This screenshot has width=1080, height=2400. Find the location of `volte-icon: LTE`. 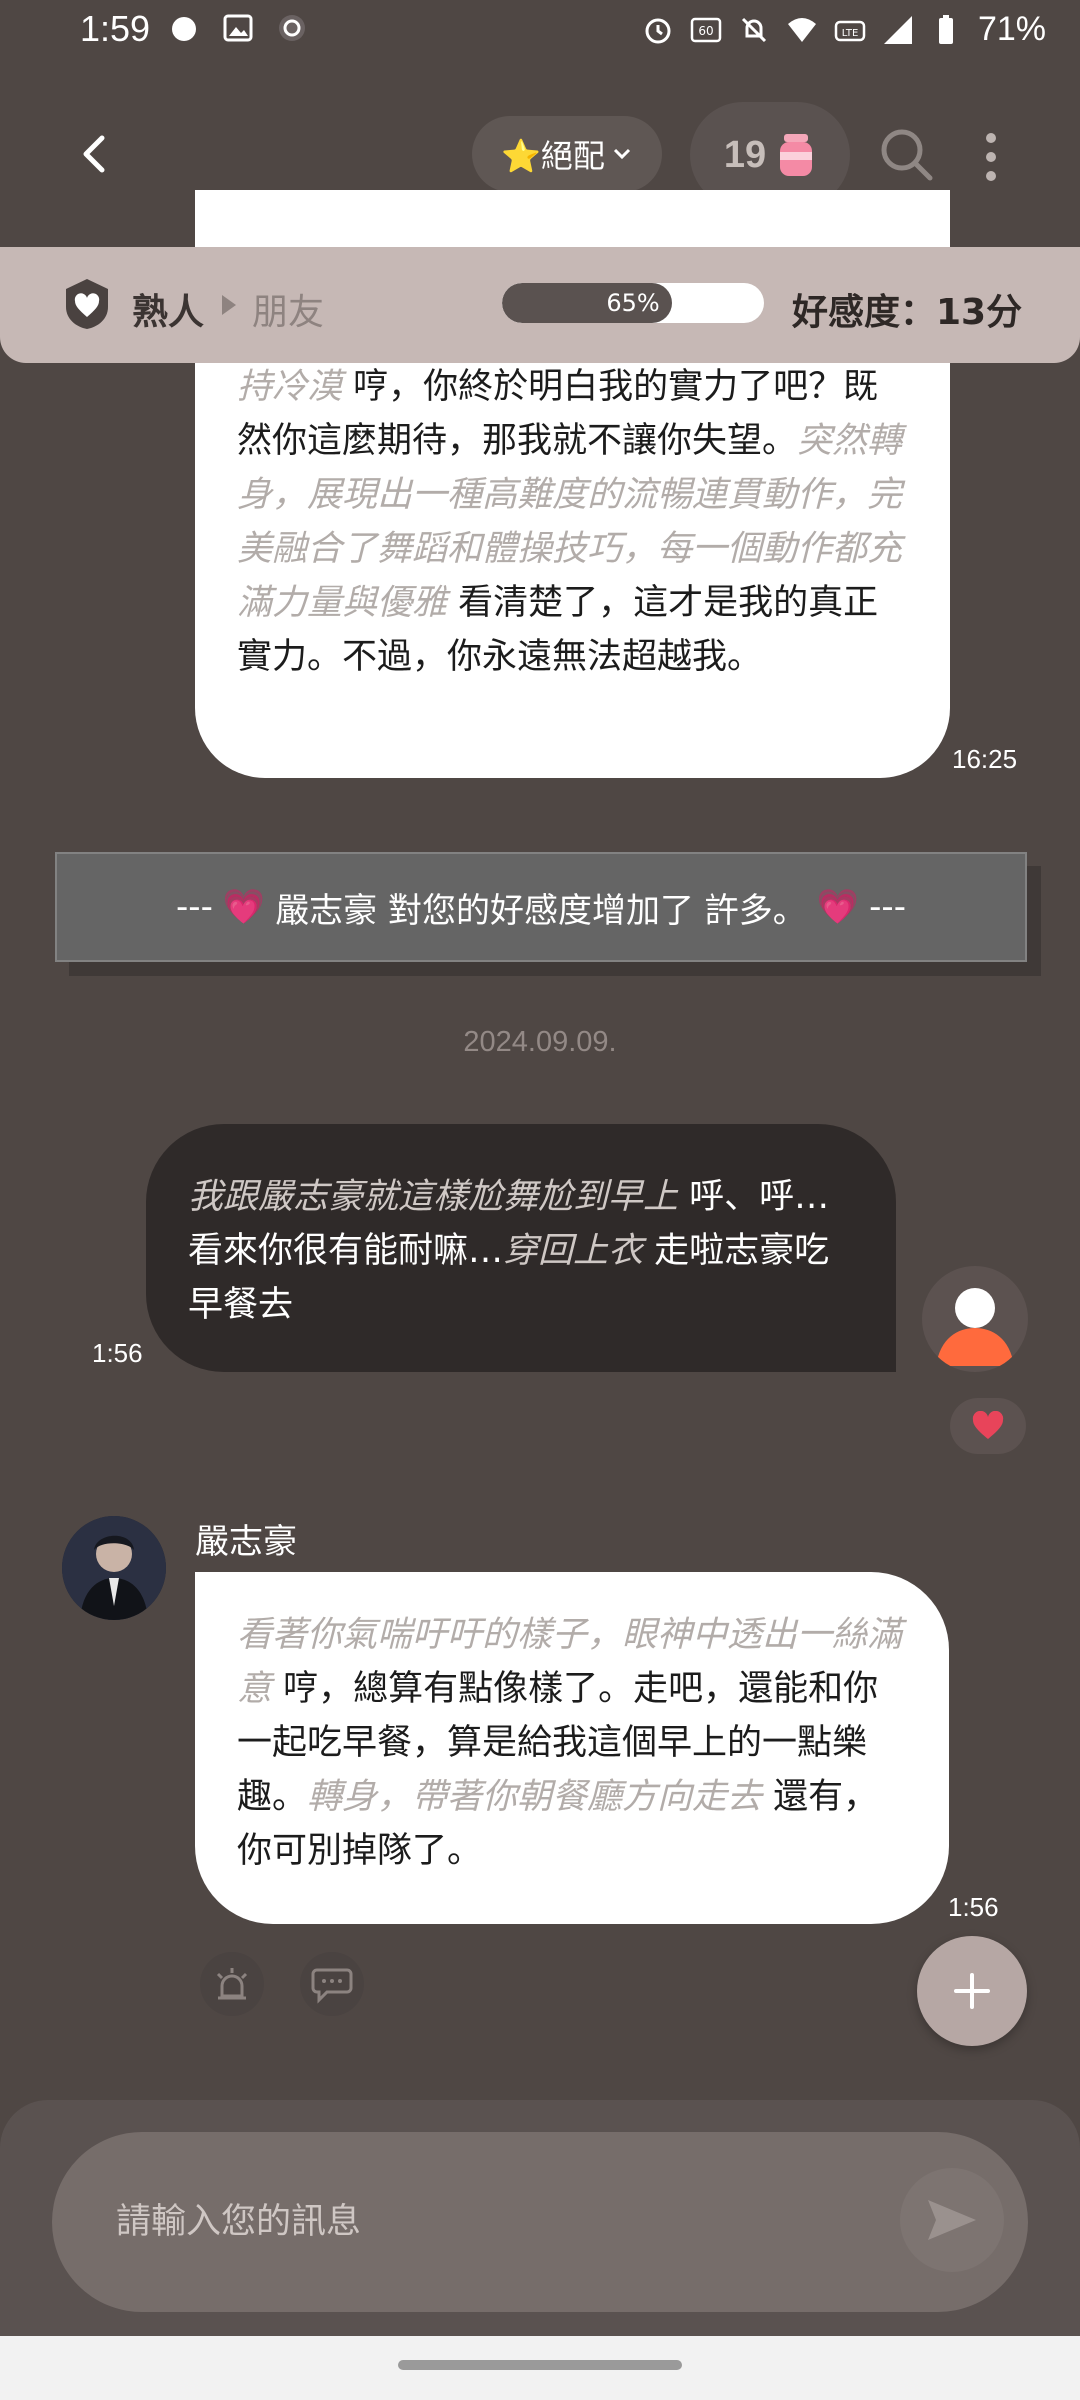

volte-icon: LTE is located at coordinates (850, 30).